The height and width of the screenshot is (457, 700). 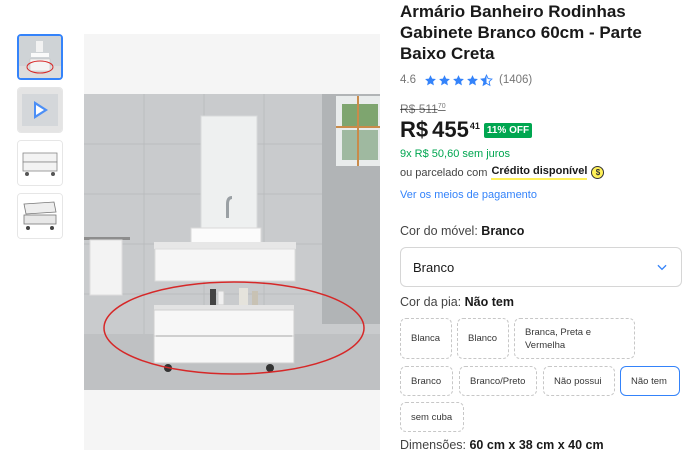 What do you see at coordinates (441, 106) in the screenshot?
I see `old-price-cents: 70` at bounding box center [441, 106].